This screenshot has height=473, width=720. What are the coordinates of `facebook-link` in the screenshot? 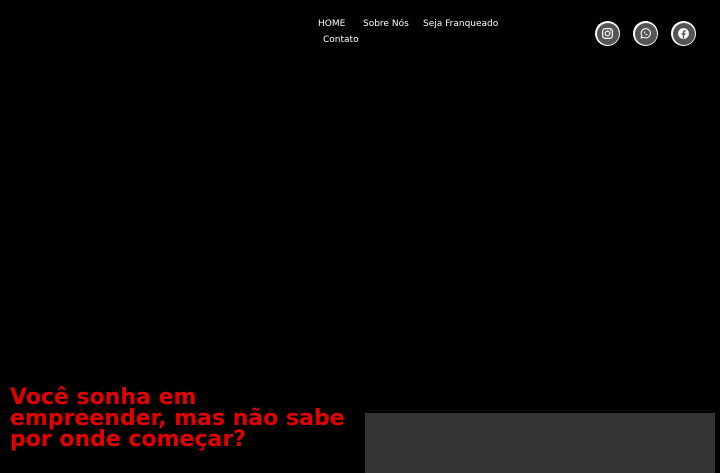 It's located at (683, 33).